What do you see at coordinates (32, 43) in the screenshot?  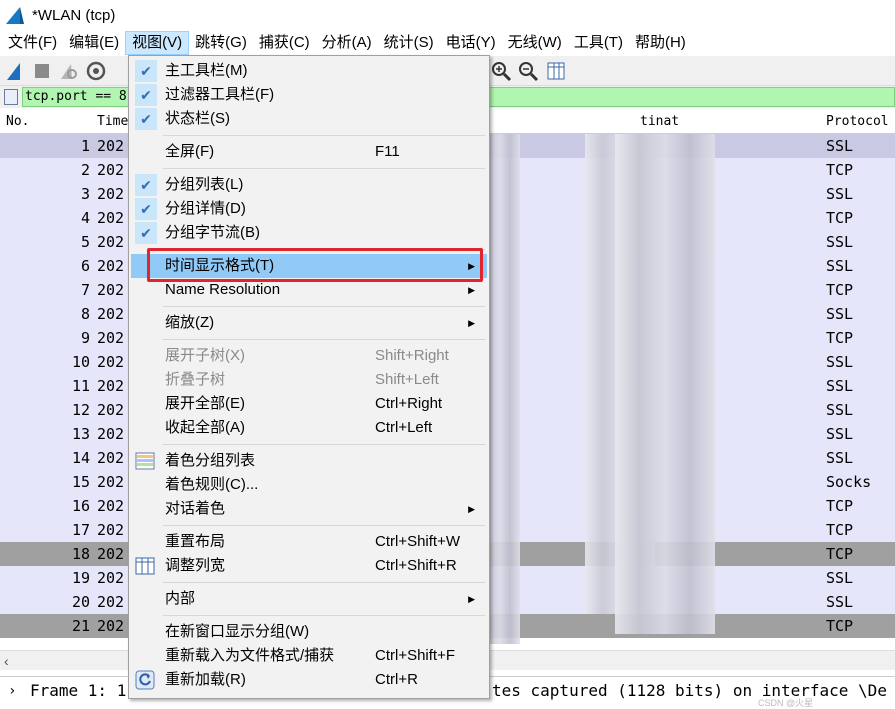 I see `menu-0: 文件(F)` at bounding box center [32, 43].